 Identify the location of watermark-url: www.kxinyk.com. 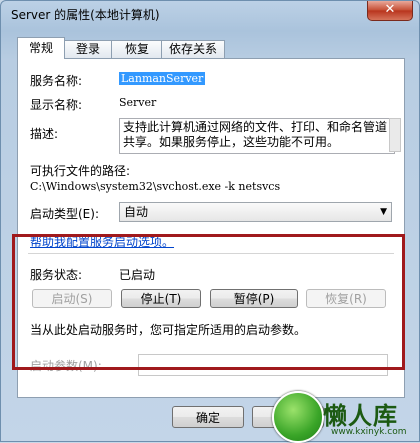
(369, 432).